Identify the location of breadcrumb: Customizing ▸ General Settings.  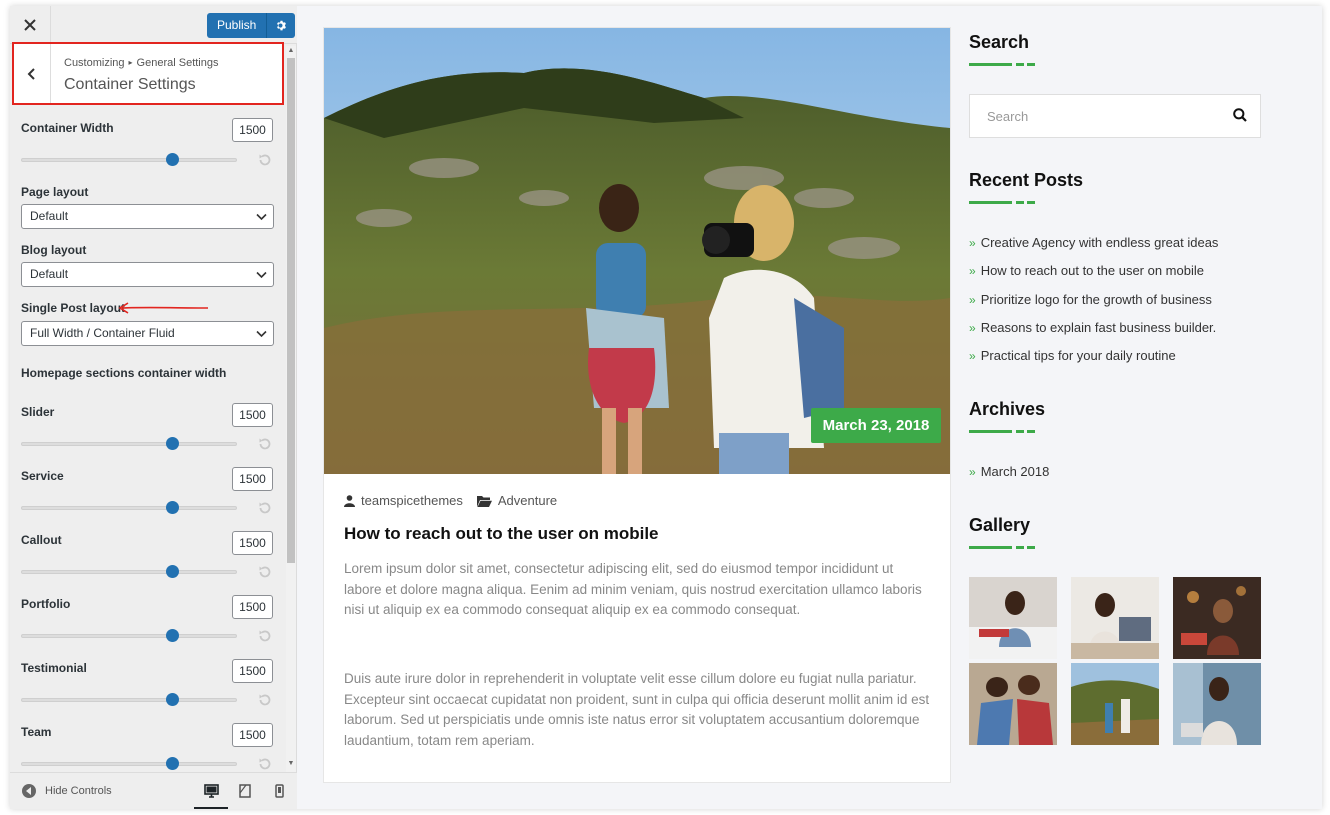
(141, 63).